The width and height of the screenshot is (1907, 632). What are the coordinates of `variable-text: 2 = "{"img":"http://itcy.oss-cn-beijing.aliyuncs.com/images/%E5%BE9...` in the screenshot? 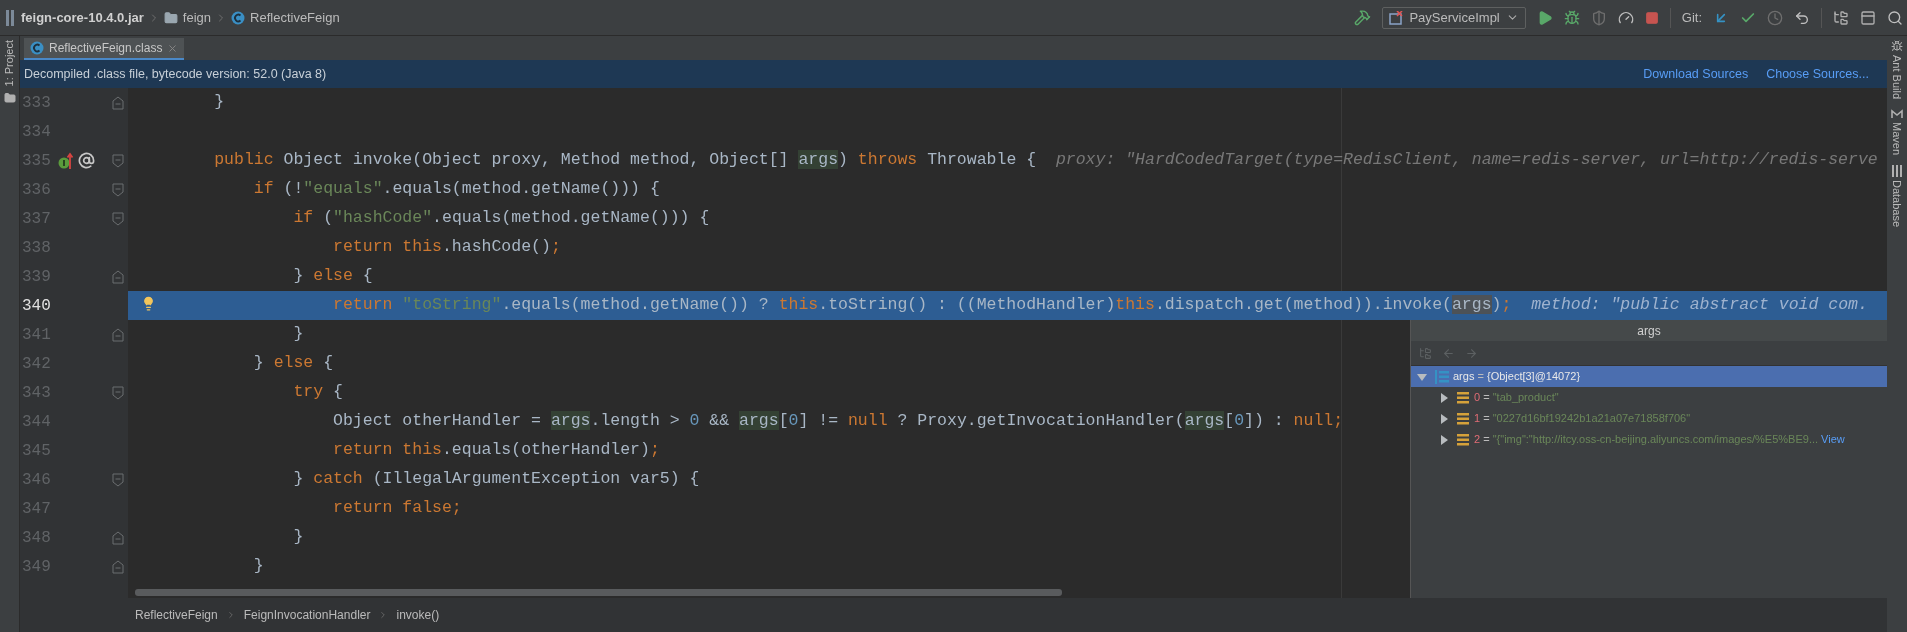 It's located at (1646, 440).